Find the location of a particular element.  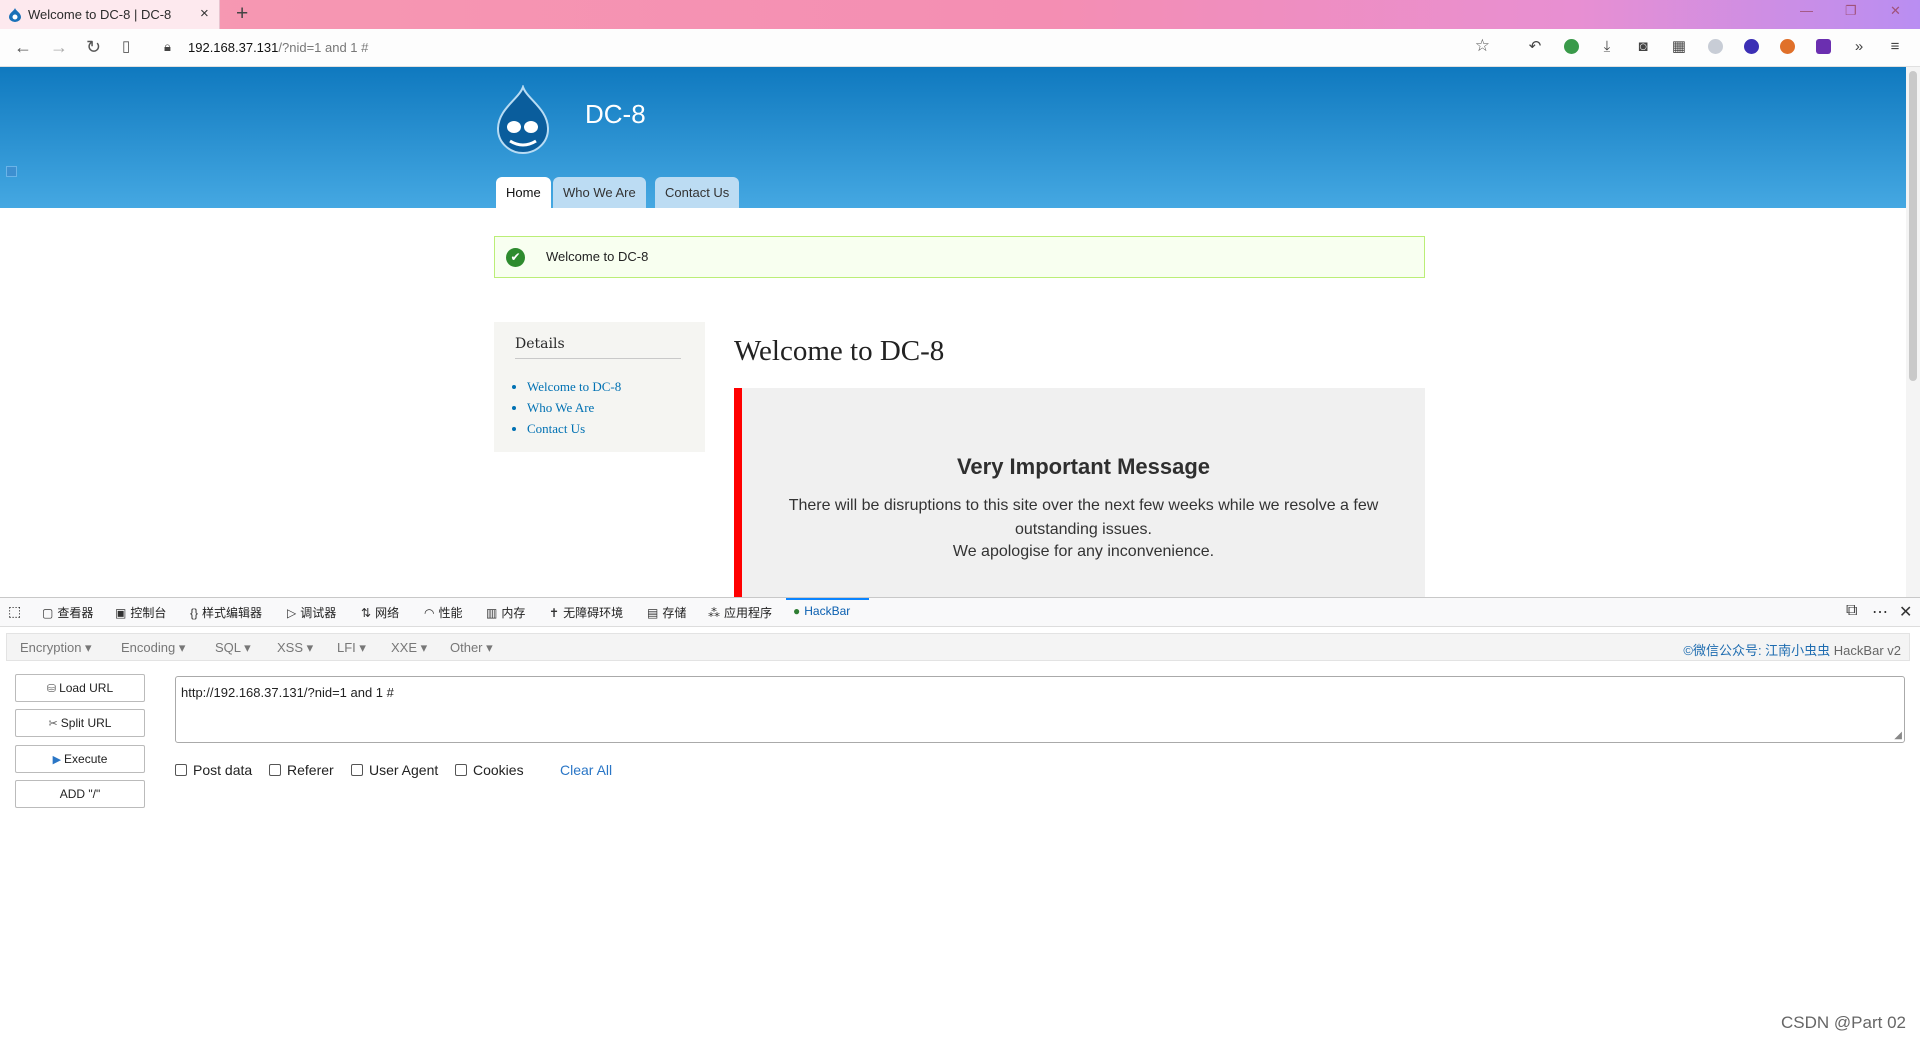

extension-orange-icon is located at coordinates (1787, 47).